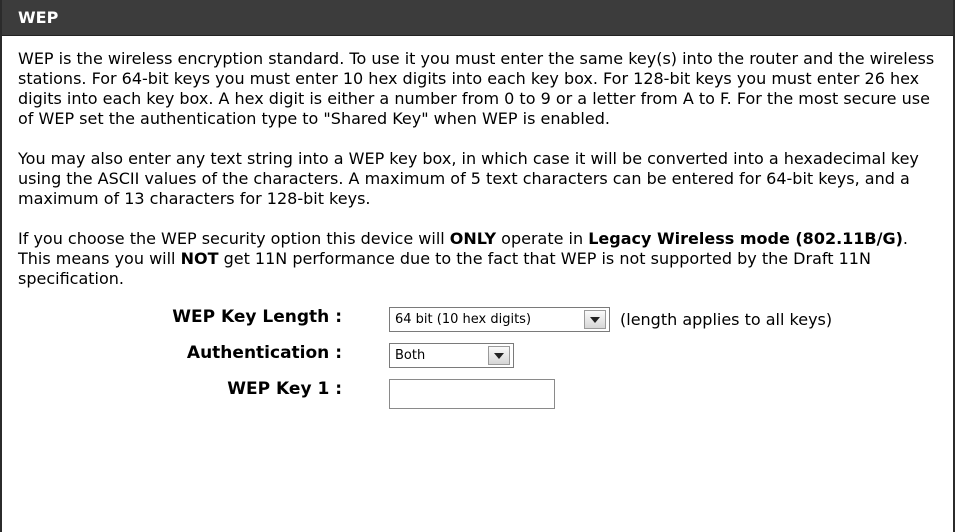 The image size is (955, 532). I want to click on authentication-label: Authentication :, so click(264, 353).